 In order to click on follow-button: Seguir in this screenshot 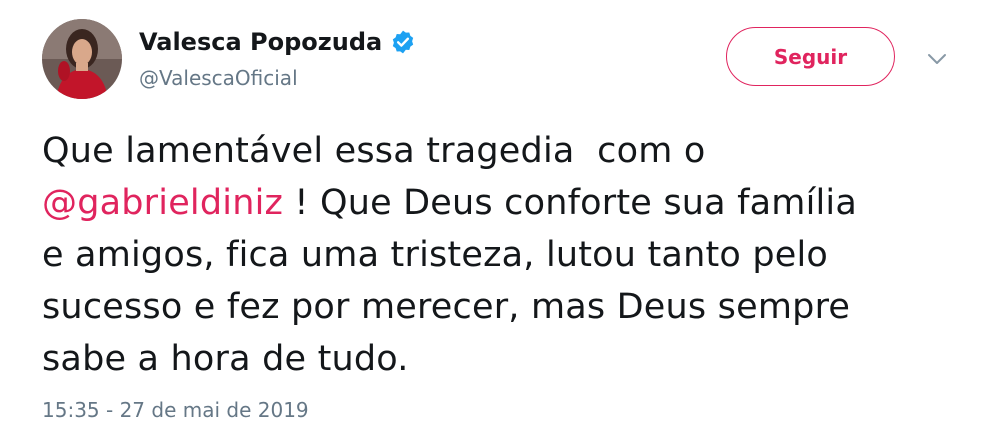, I will do `click(810, 56)`.